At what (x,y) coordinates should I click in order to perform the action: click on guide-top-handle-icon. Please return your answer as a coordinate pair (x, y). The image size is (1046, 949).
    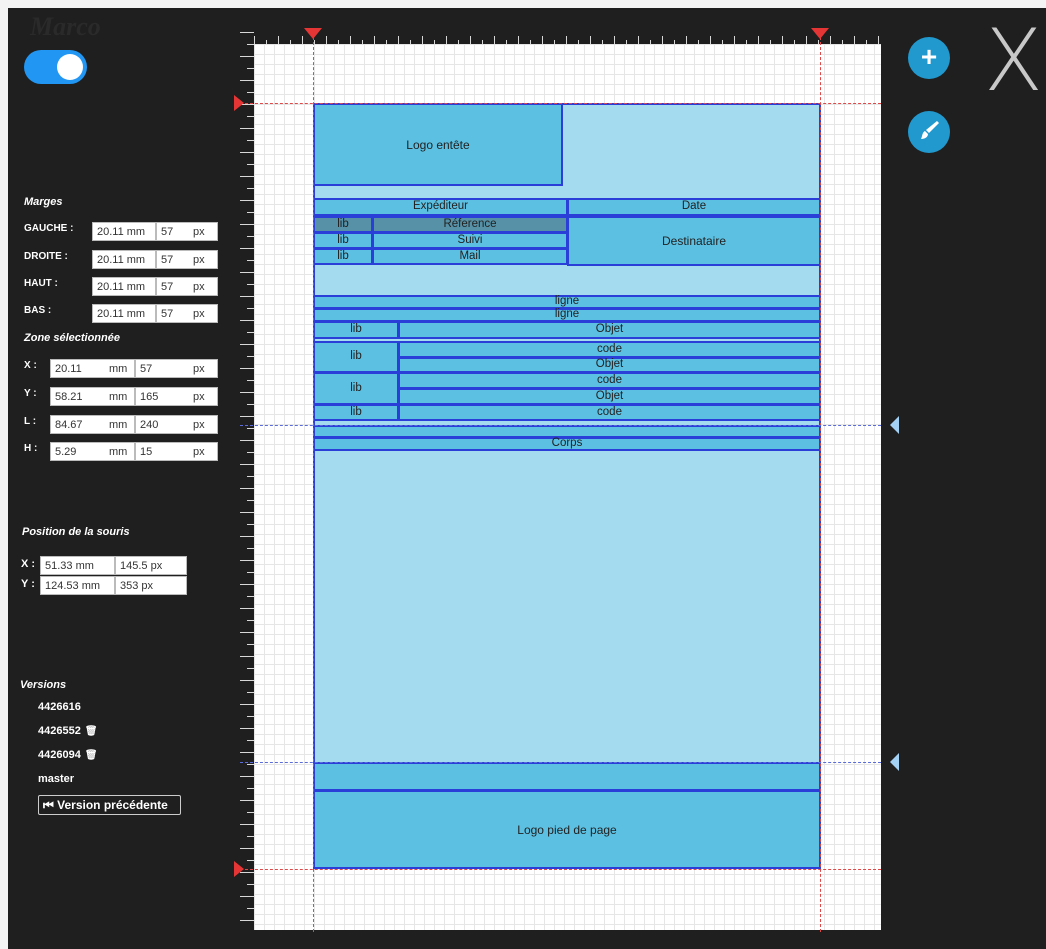
    Looking at the image, I should click on (239, 103).